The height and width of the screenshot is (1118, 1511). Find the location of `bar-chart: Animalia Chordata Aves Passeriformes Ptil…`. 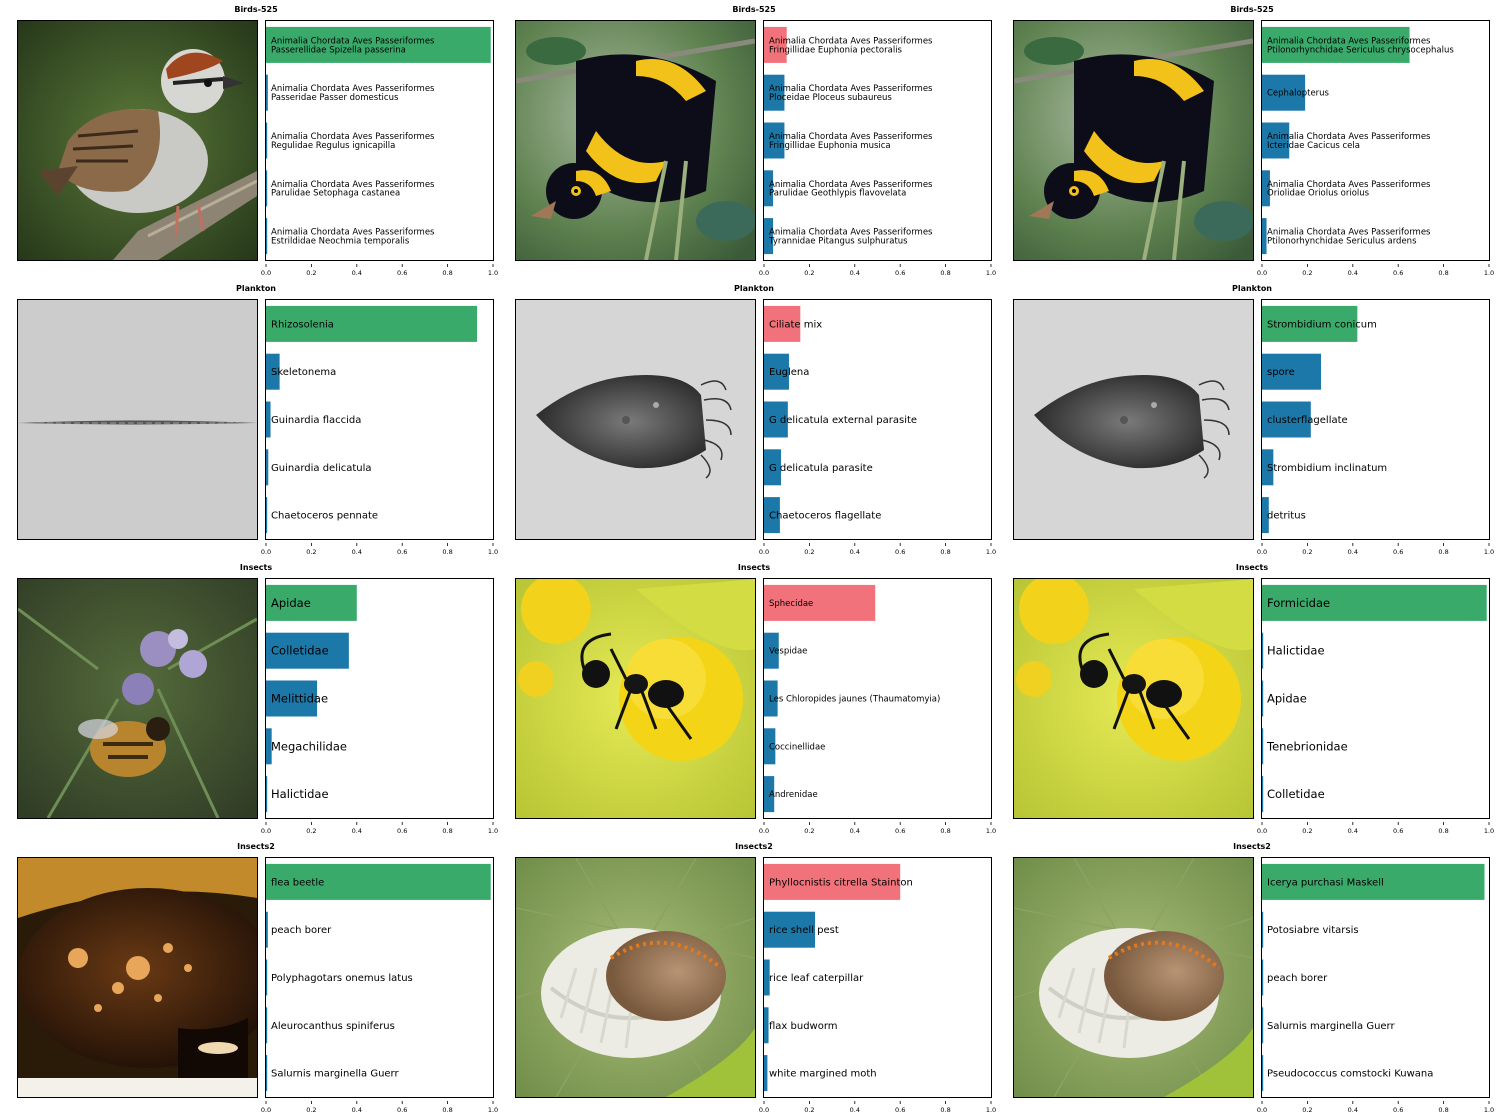

bar-chart: Animalia Chordata Aves Passeriformes Ptil… is located at coordinates (1375, 140).